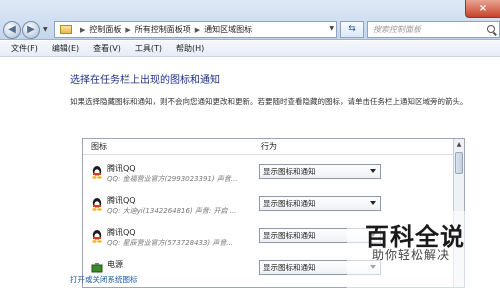 The width and height of the screenshot is (500, 292). I want to click on search-input: 搜索控制面板, so click(433, 29).